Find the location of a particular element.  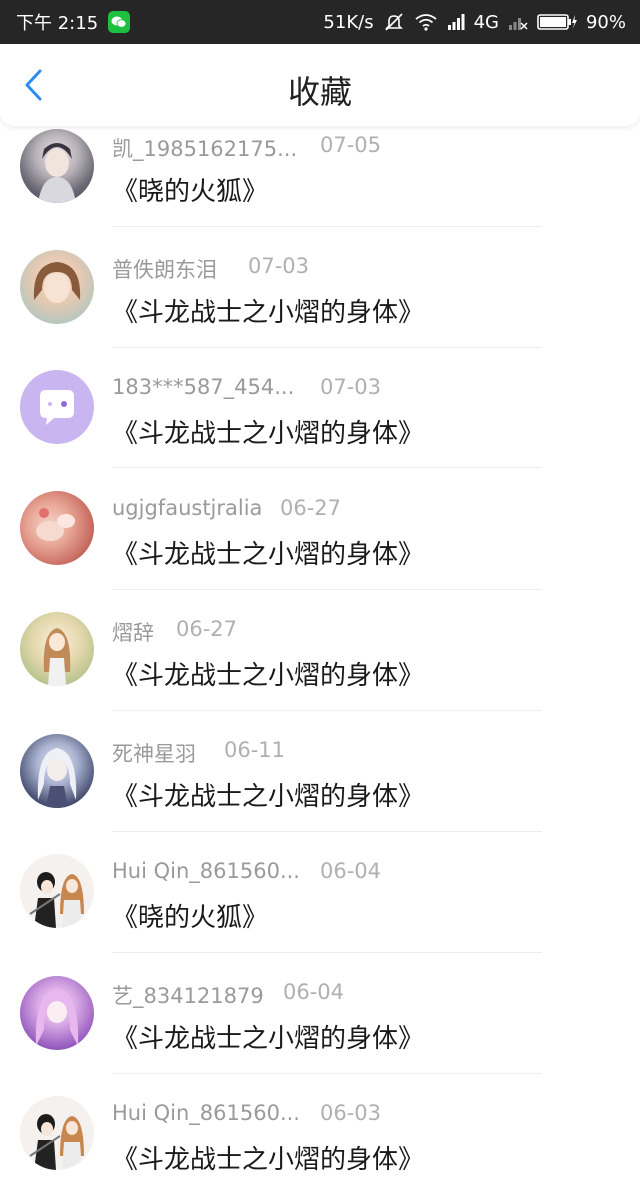

date: 07-05 is located at coordinates (351, 145).